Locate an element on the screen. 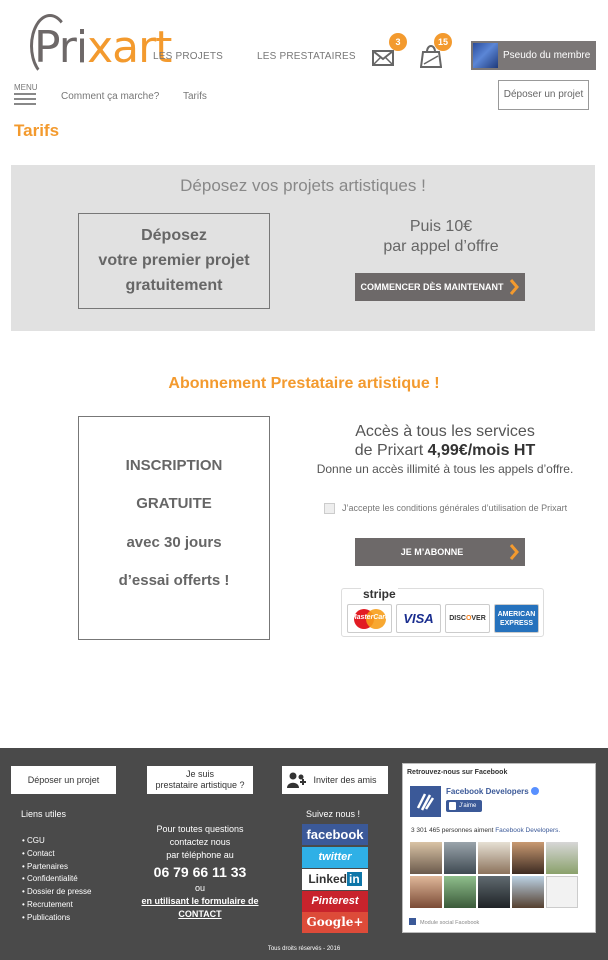 This screenshot has width=608, height=960. footer-link-privacy: Confidentialité is located at coordinates (57, 879).